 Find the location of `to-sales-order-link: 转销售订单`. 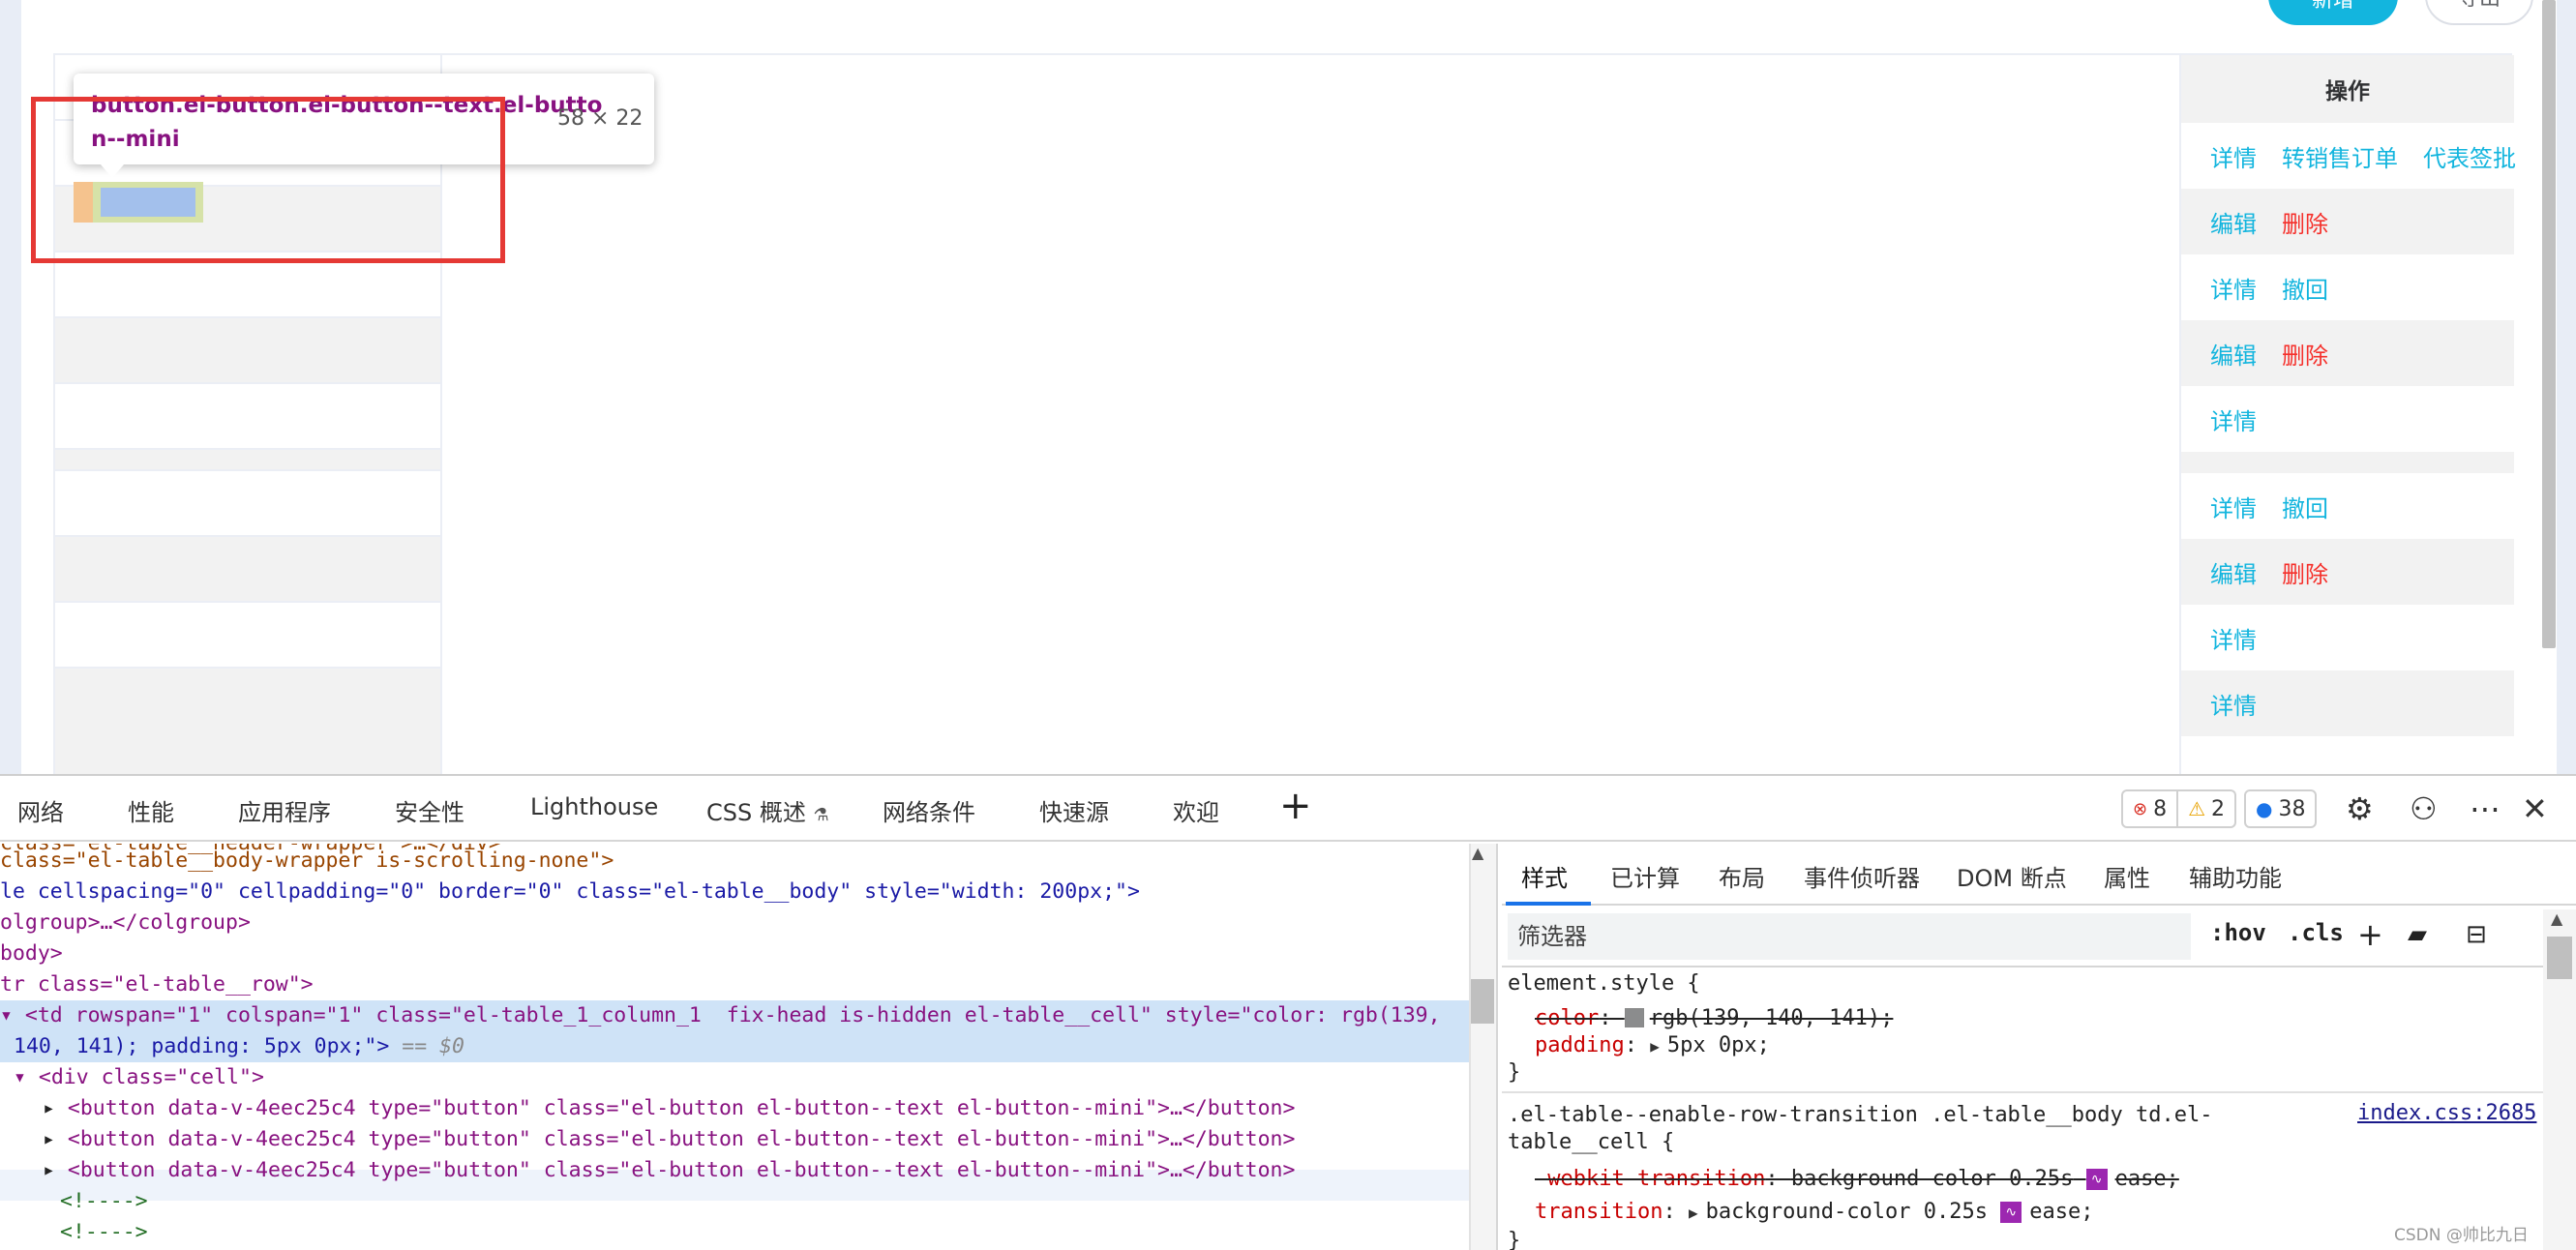

to-sales-order-link: 转销售订单 is located at coordinates (2340, 156).